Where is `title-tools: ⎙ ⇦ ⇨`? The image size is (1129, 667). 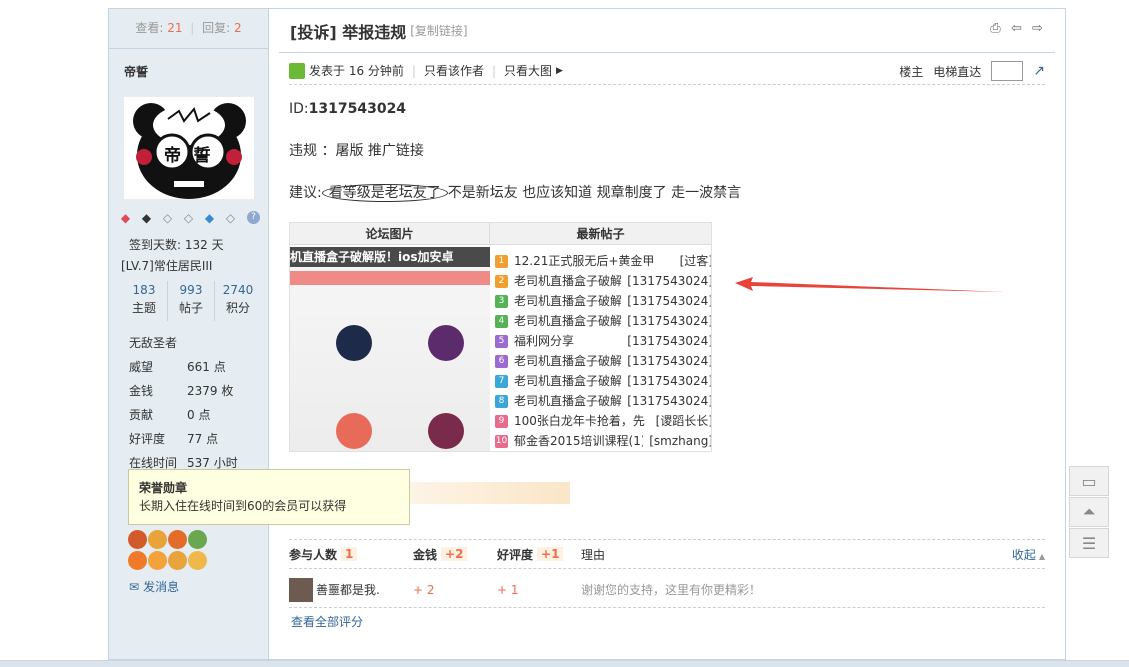 title-tools: ⎙ ⇦ ⇨ is located at coordinates (1016, 28).